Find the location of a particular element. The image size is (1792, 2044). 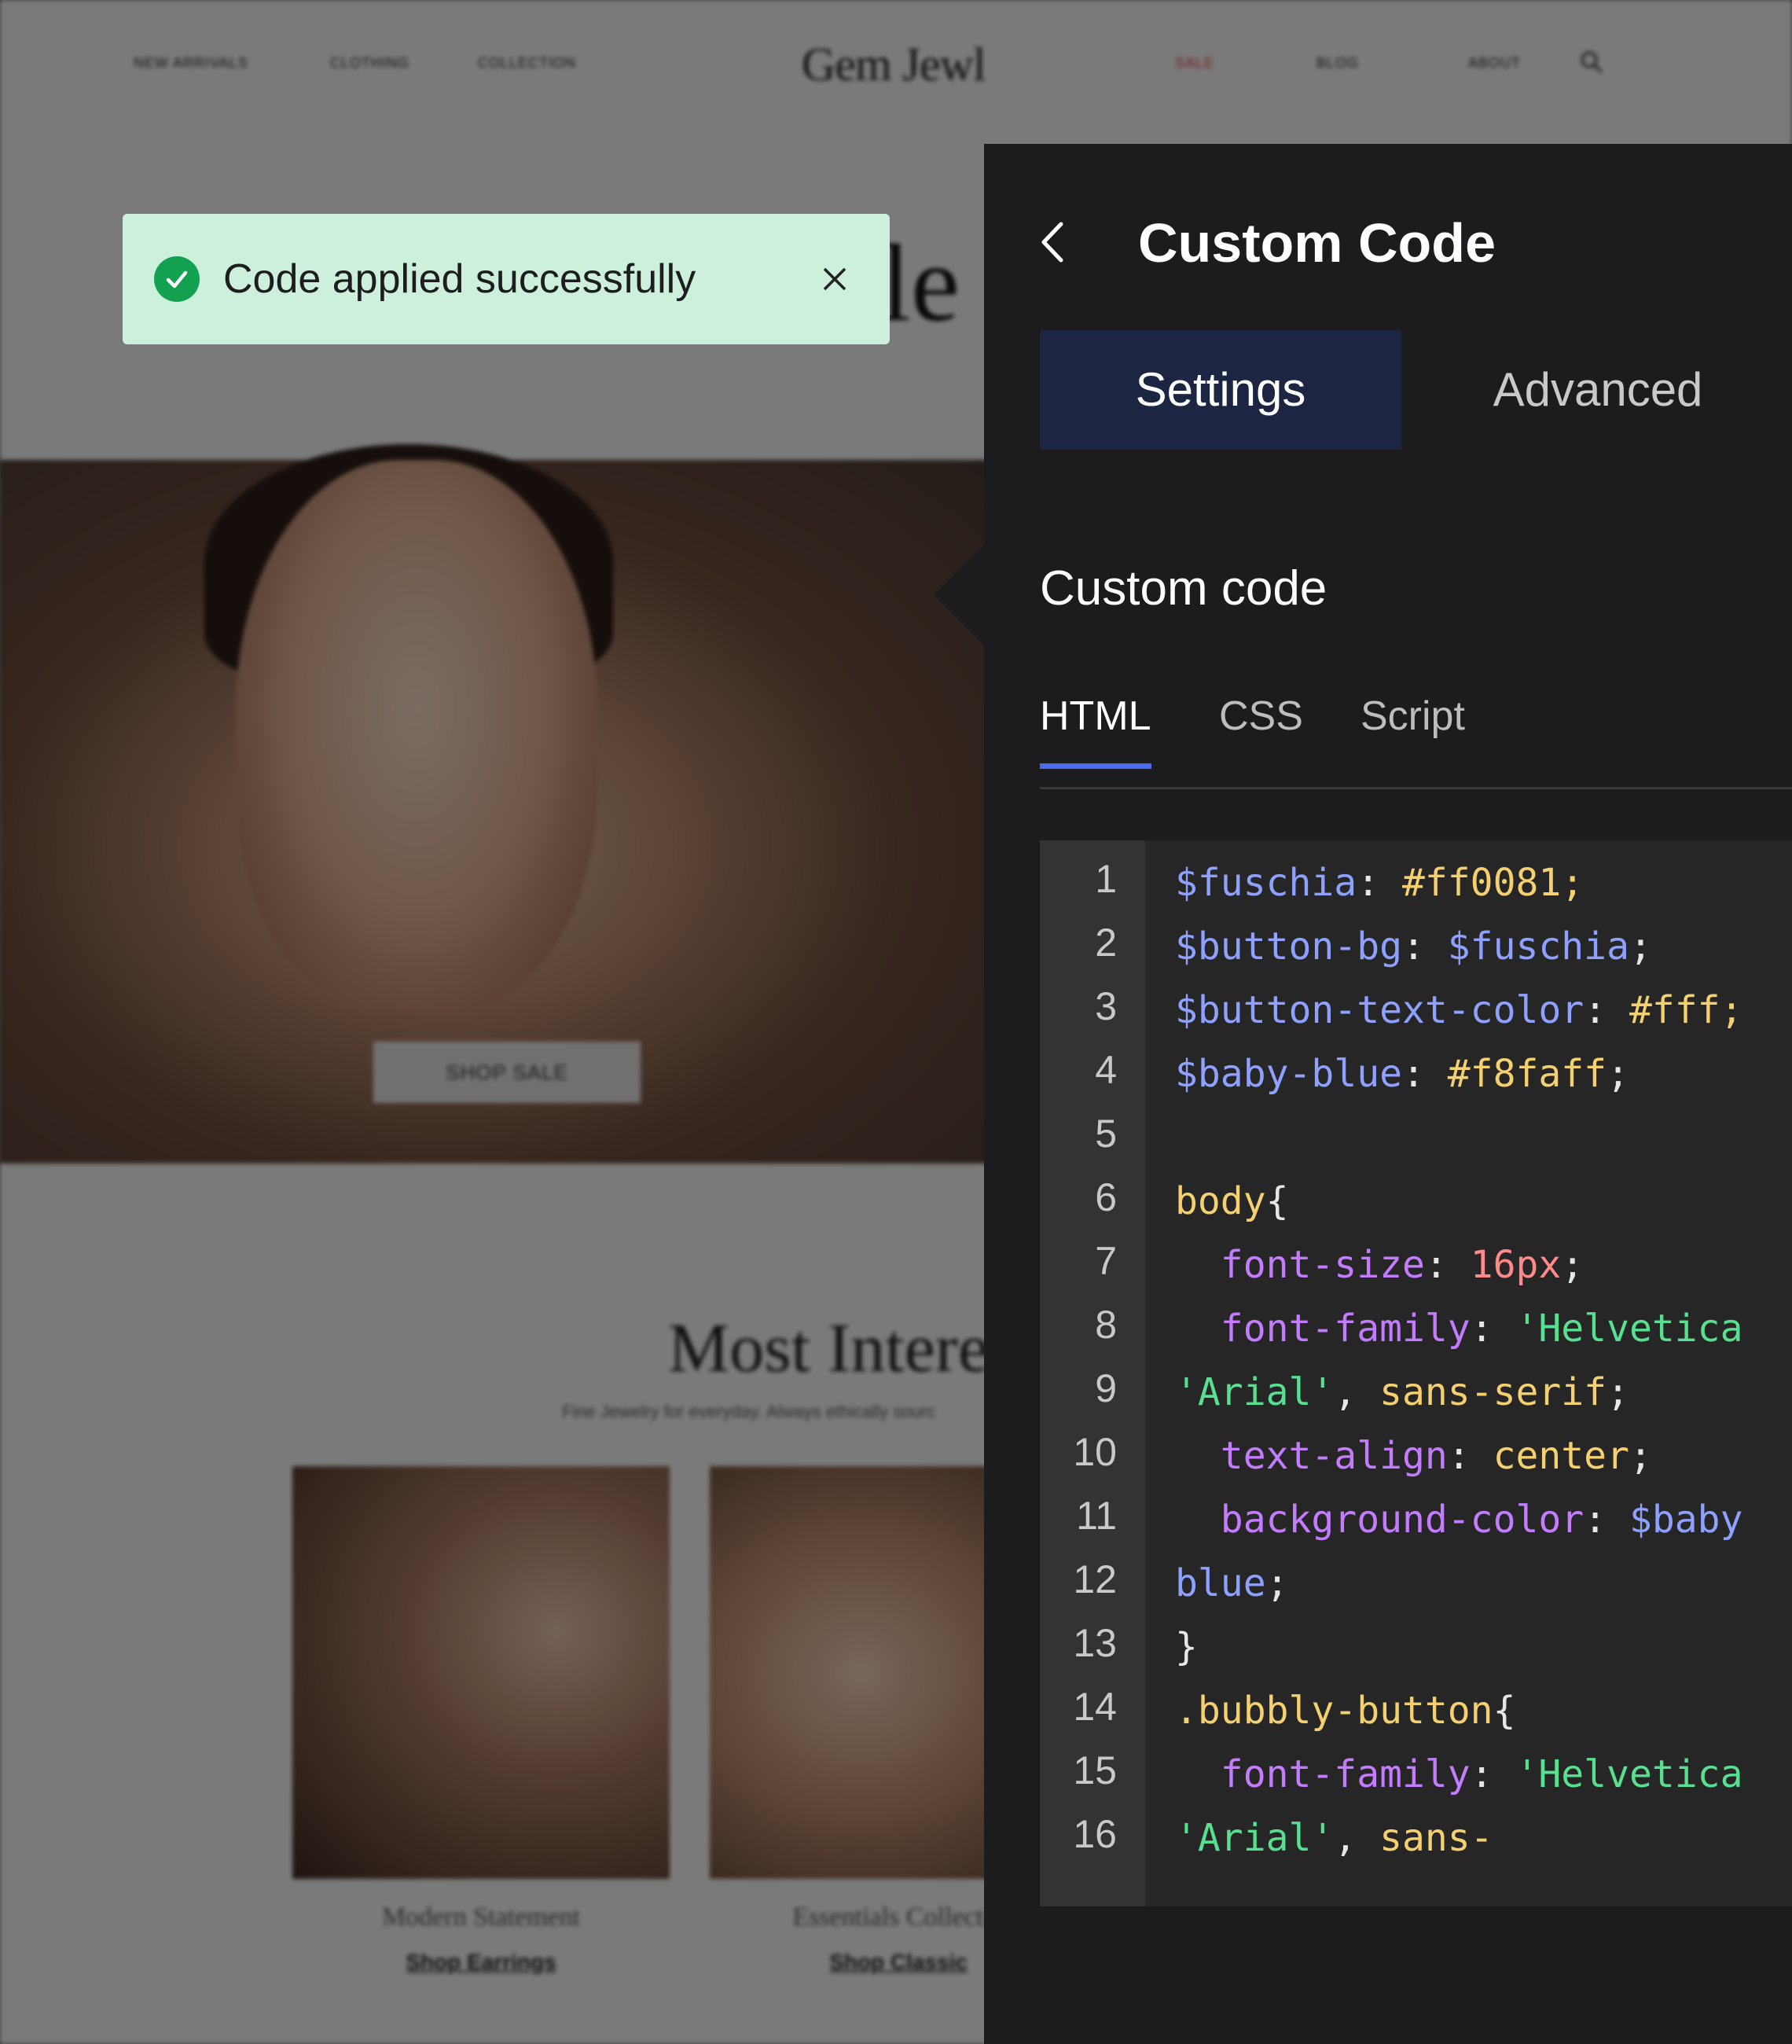

tab-script: Script is located at coordinates (1413, 716).